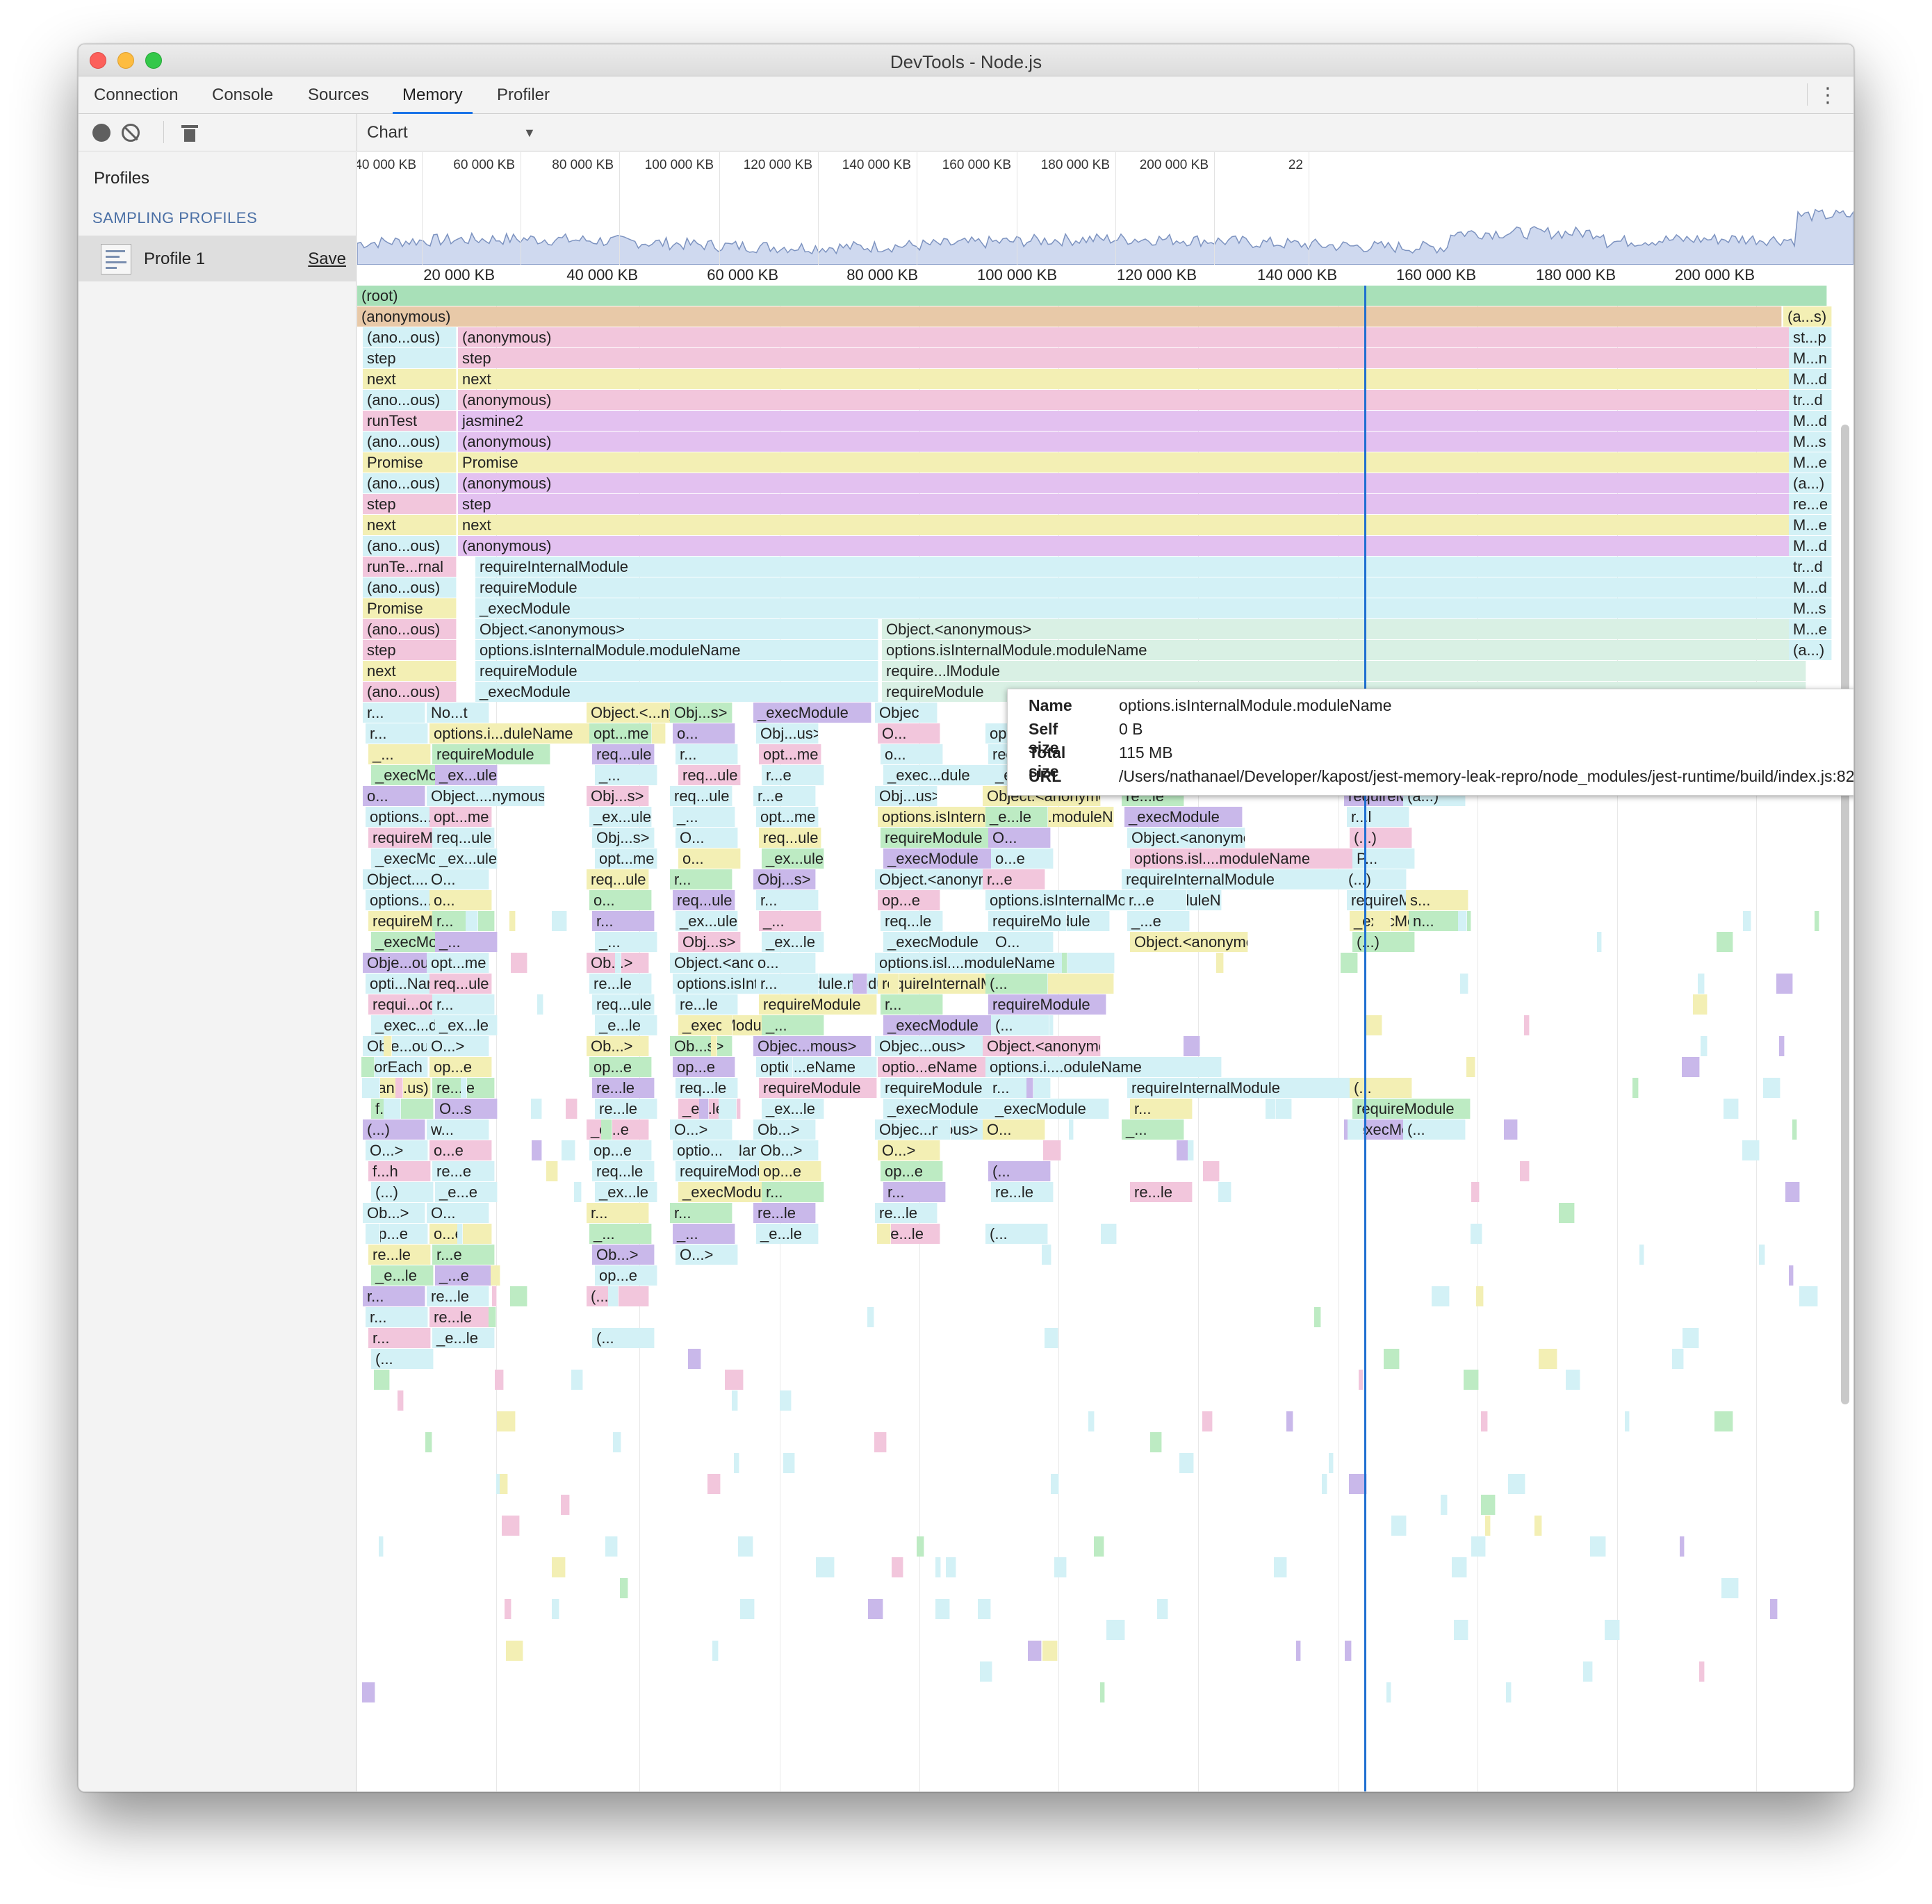 The height and width of the screenshot is (1904, 1932). I want to click on flame-frame: op...e, so click(626, 1275).